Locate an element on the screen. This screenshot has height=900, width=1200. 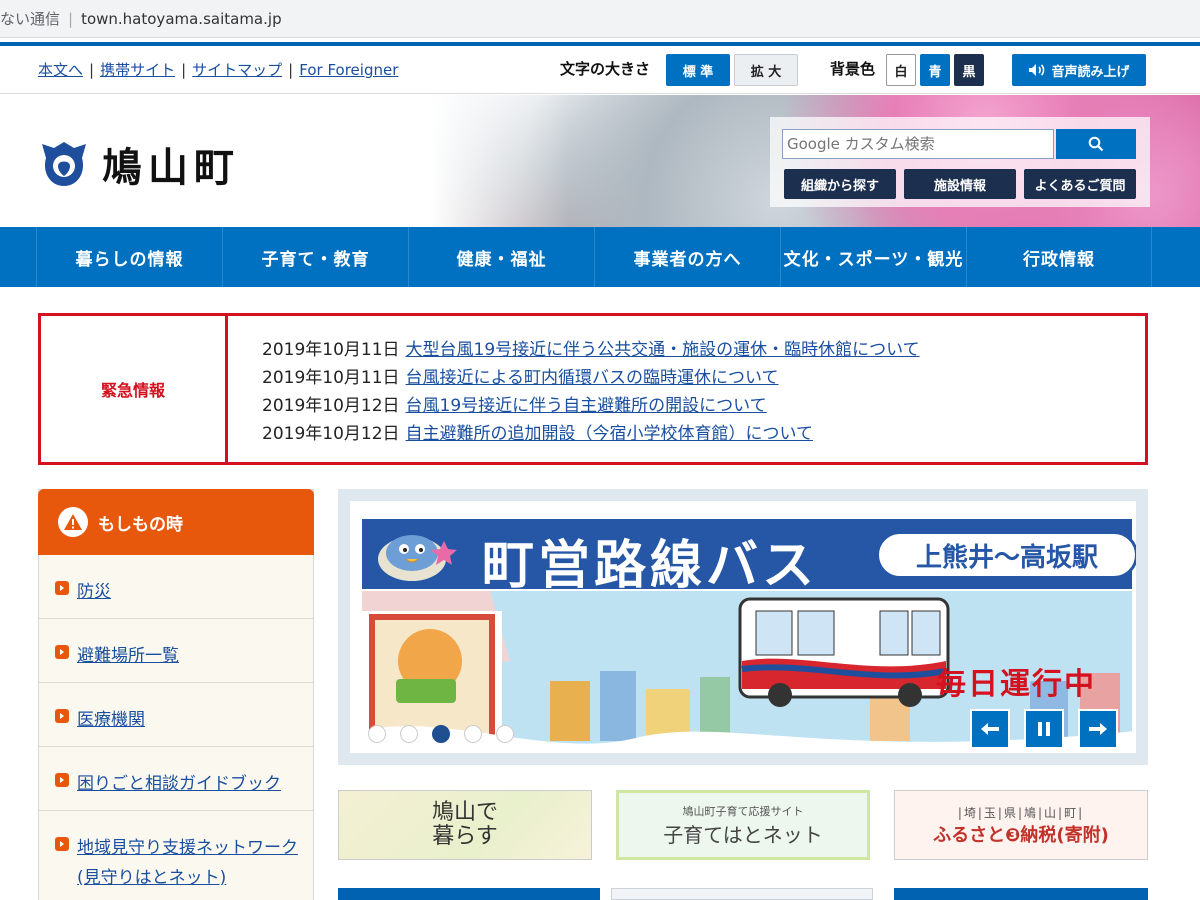
slide-prev-button is located at coordinates (990, 729).